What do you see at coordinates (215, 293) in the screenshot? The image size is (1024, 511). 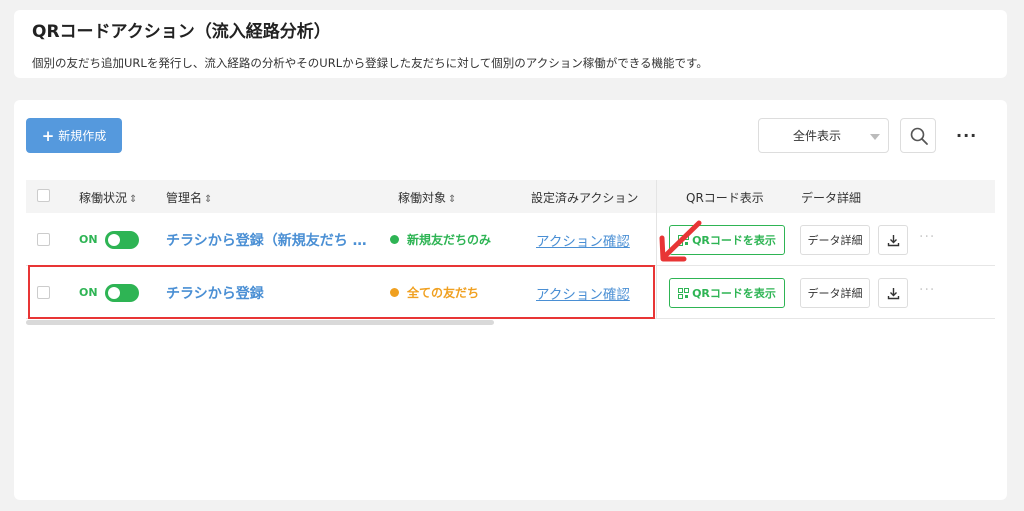 I see `management-name-link: チラシから登録` at bounding box center [215, 293].